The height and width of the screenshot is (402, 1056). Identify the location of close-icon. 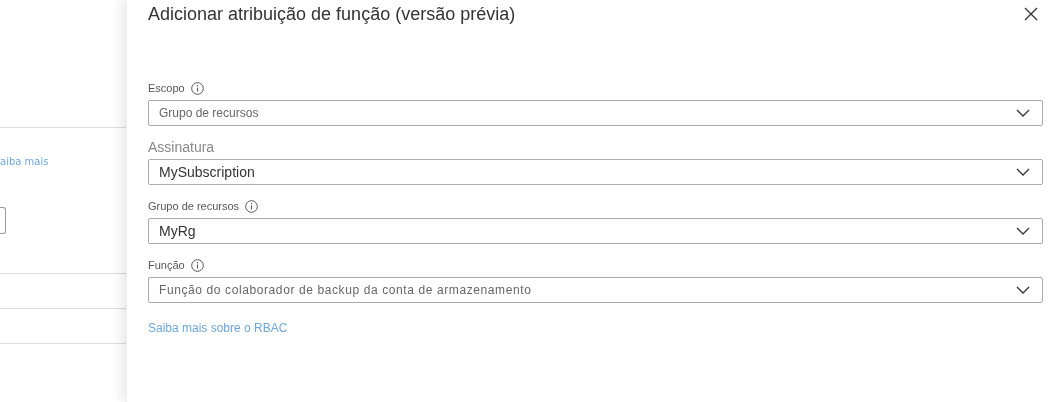
(1031, 14).